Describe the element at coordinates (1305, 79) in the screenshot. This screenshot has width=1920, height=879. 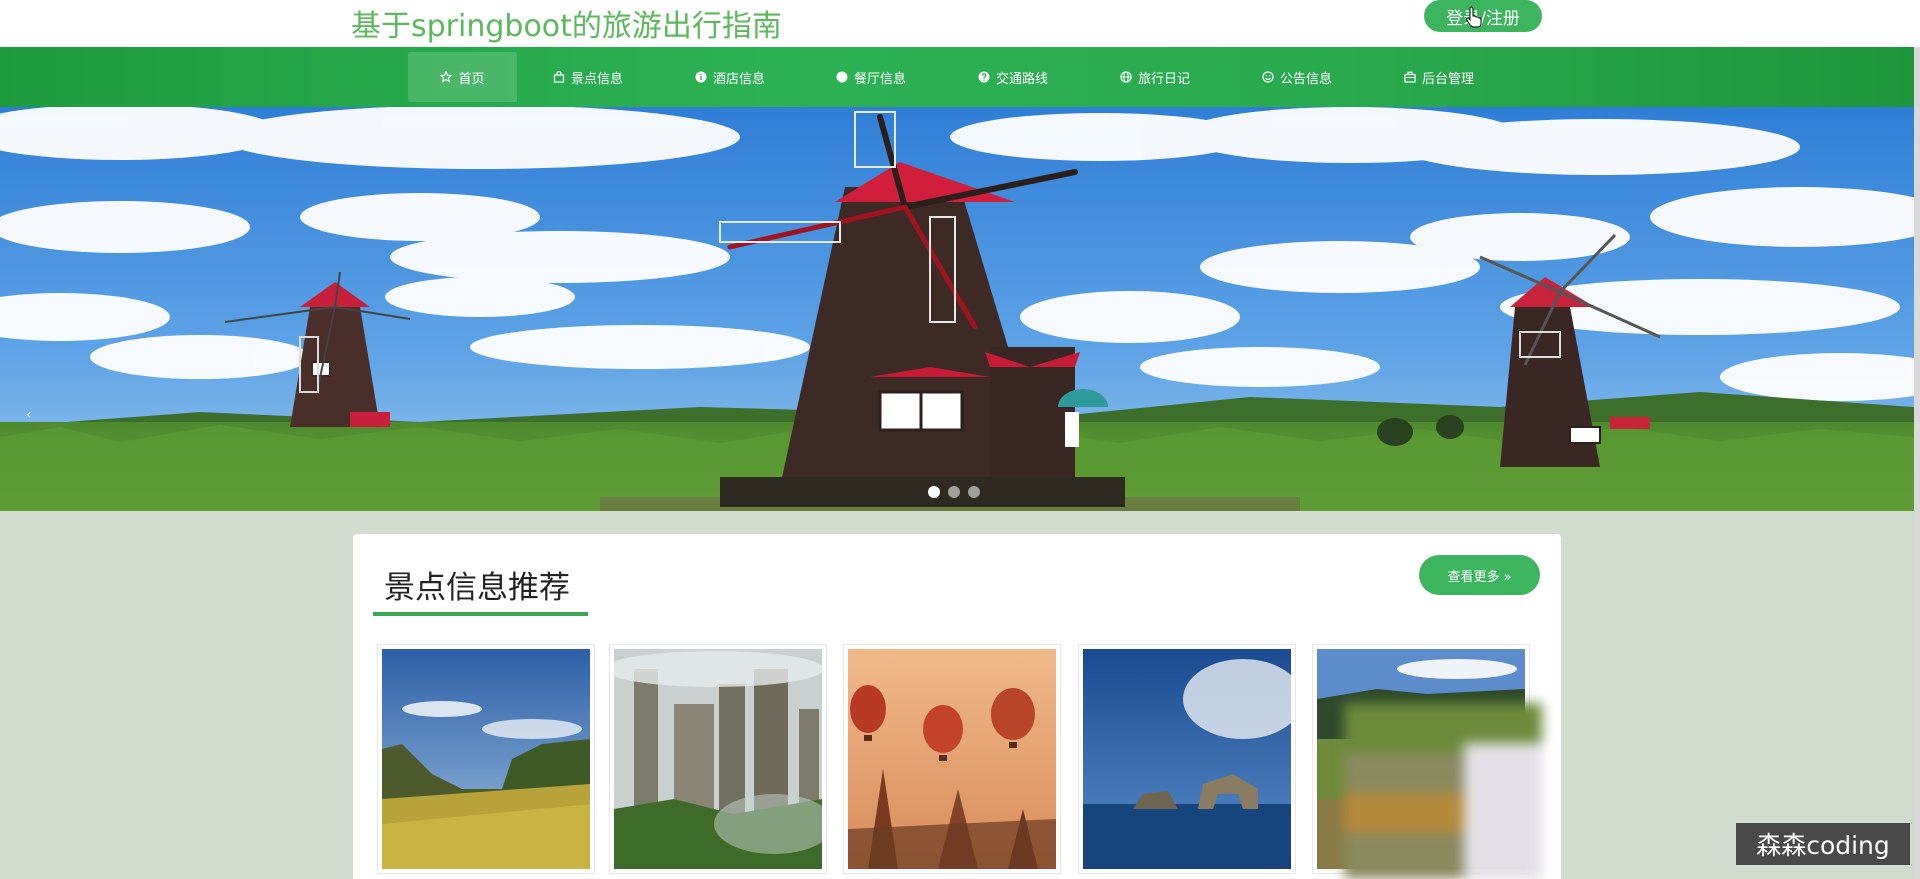
I see `nav-item-label: 公告信息` at that location.